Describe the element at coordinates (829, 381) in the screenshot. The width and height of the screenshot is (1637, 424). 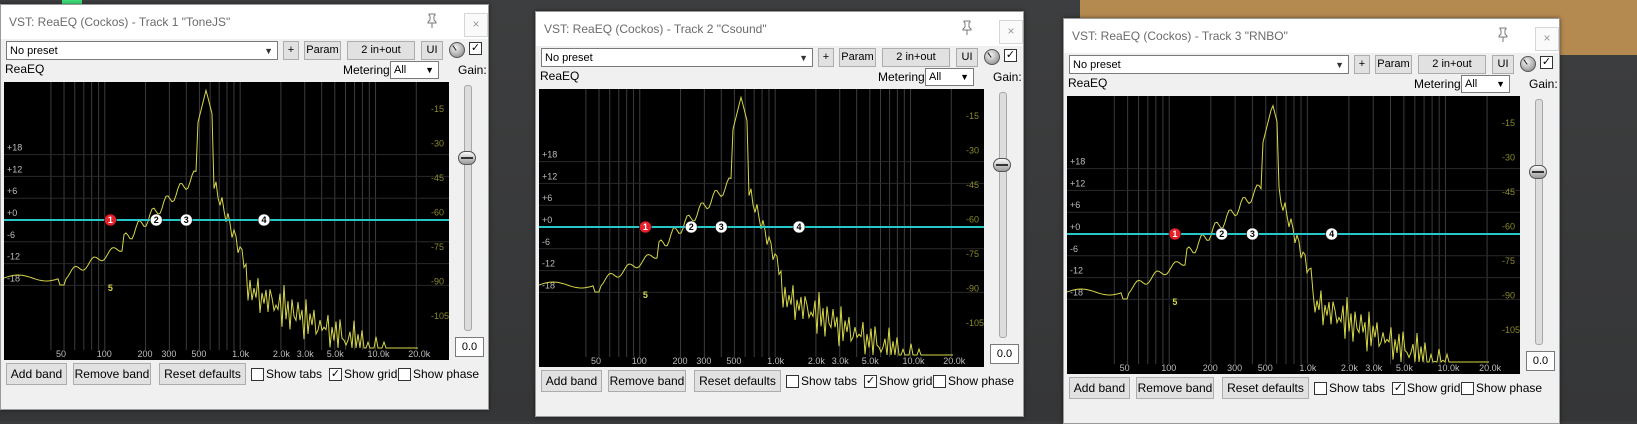
I see `checkbox-label: Show tabs` at that location.